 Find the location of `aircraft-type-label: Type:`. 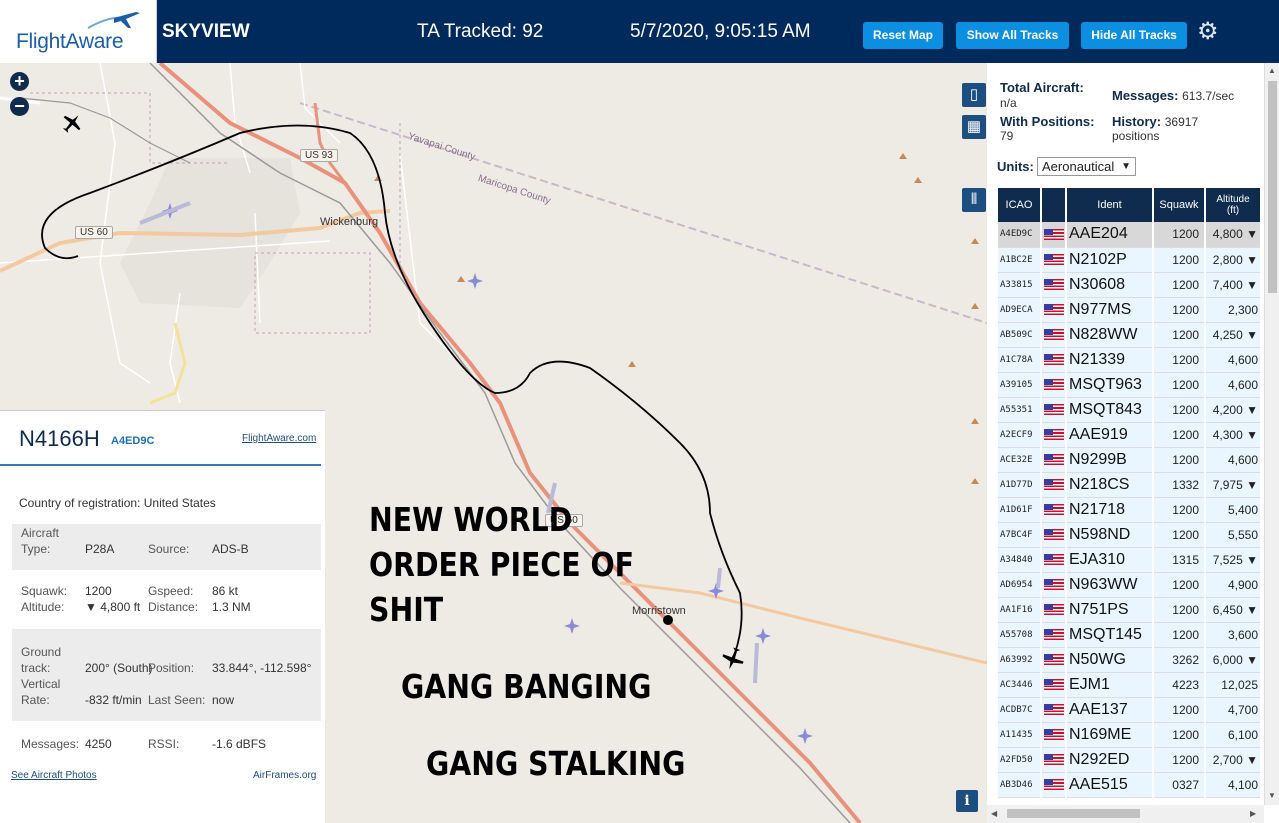

aircraft-type-label: Type: is located at coordinates (36, 549).